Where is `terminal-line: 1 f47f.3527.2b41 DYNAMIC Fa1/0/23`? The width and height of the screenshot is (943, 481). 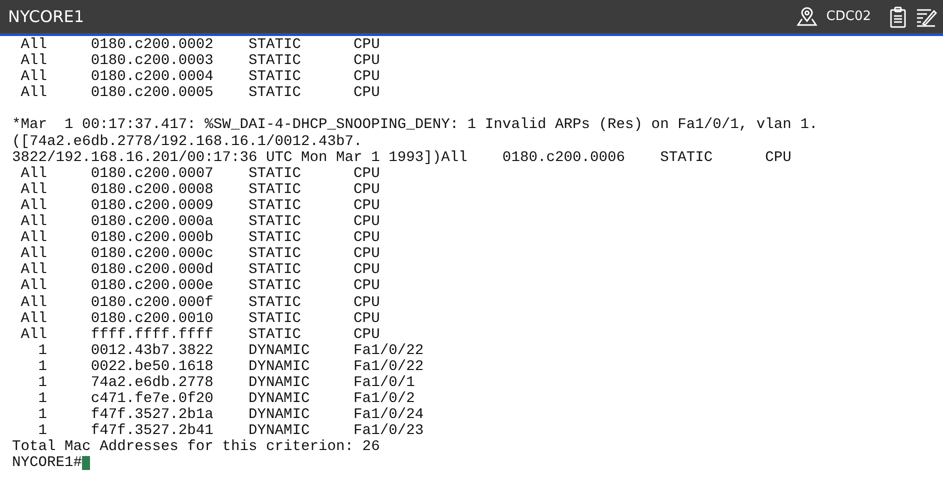 terminal-line: 1 f47f.3527.2b41 DYNAMIC Fa1/0/23 is located at coordinates (231, 431).